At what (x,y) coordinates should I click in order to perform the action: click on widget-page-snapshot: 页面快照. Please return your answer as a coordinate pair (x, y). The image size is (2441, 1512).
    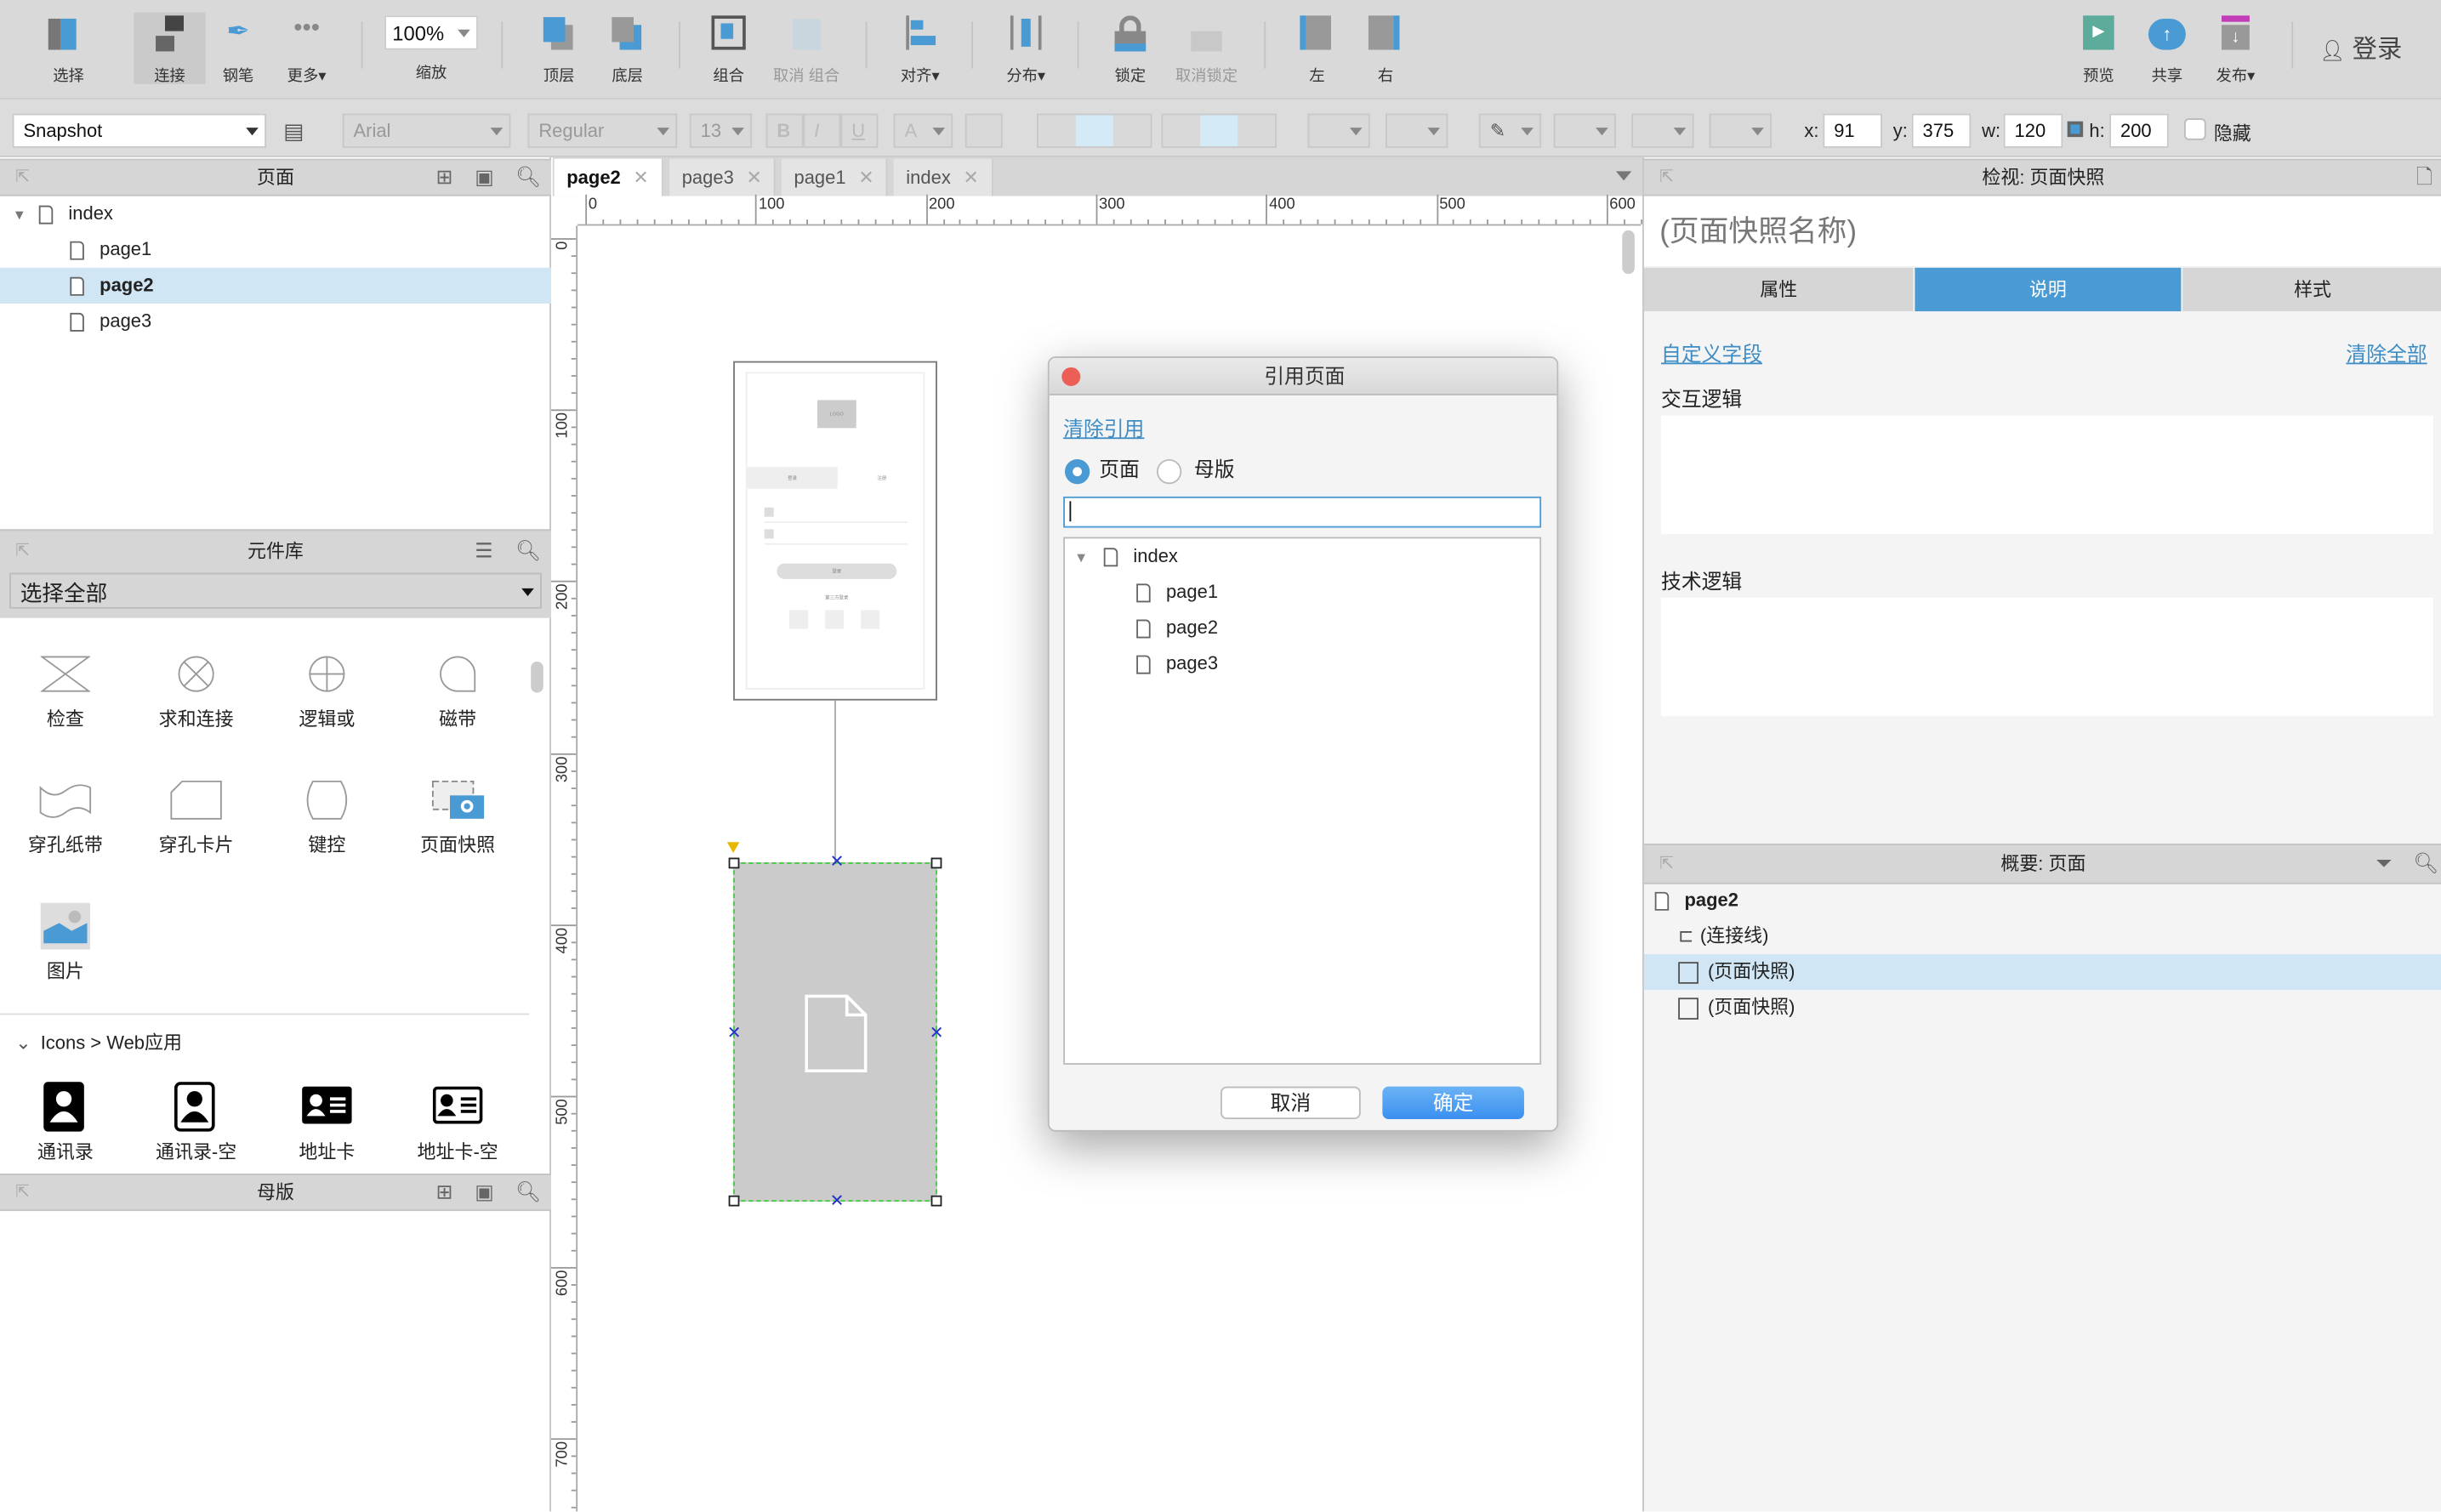
    Looking at the image, I should click on (457, 813).